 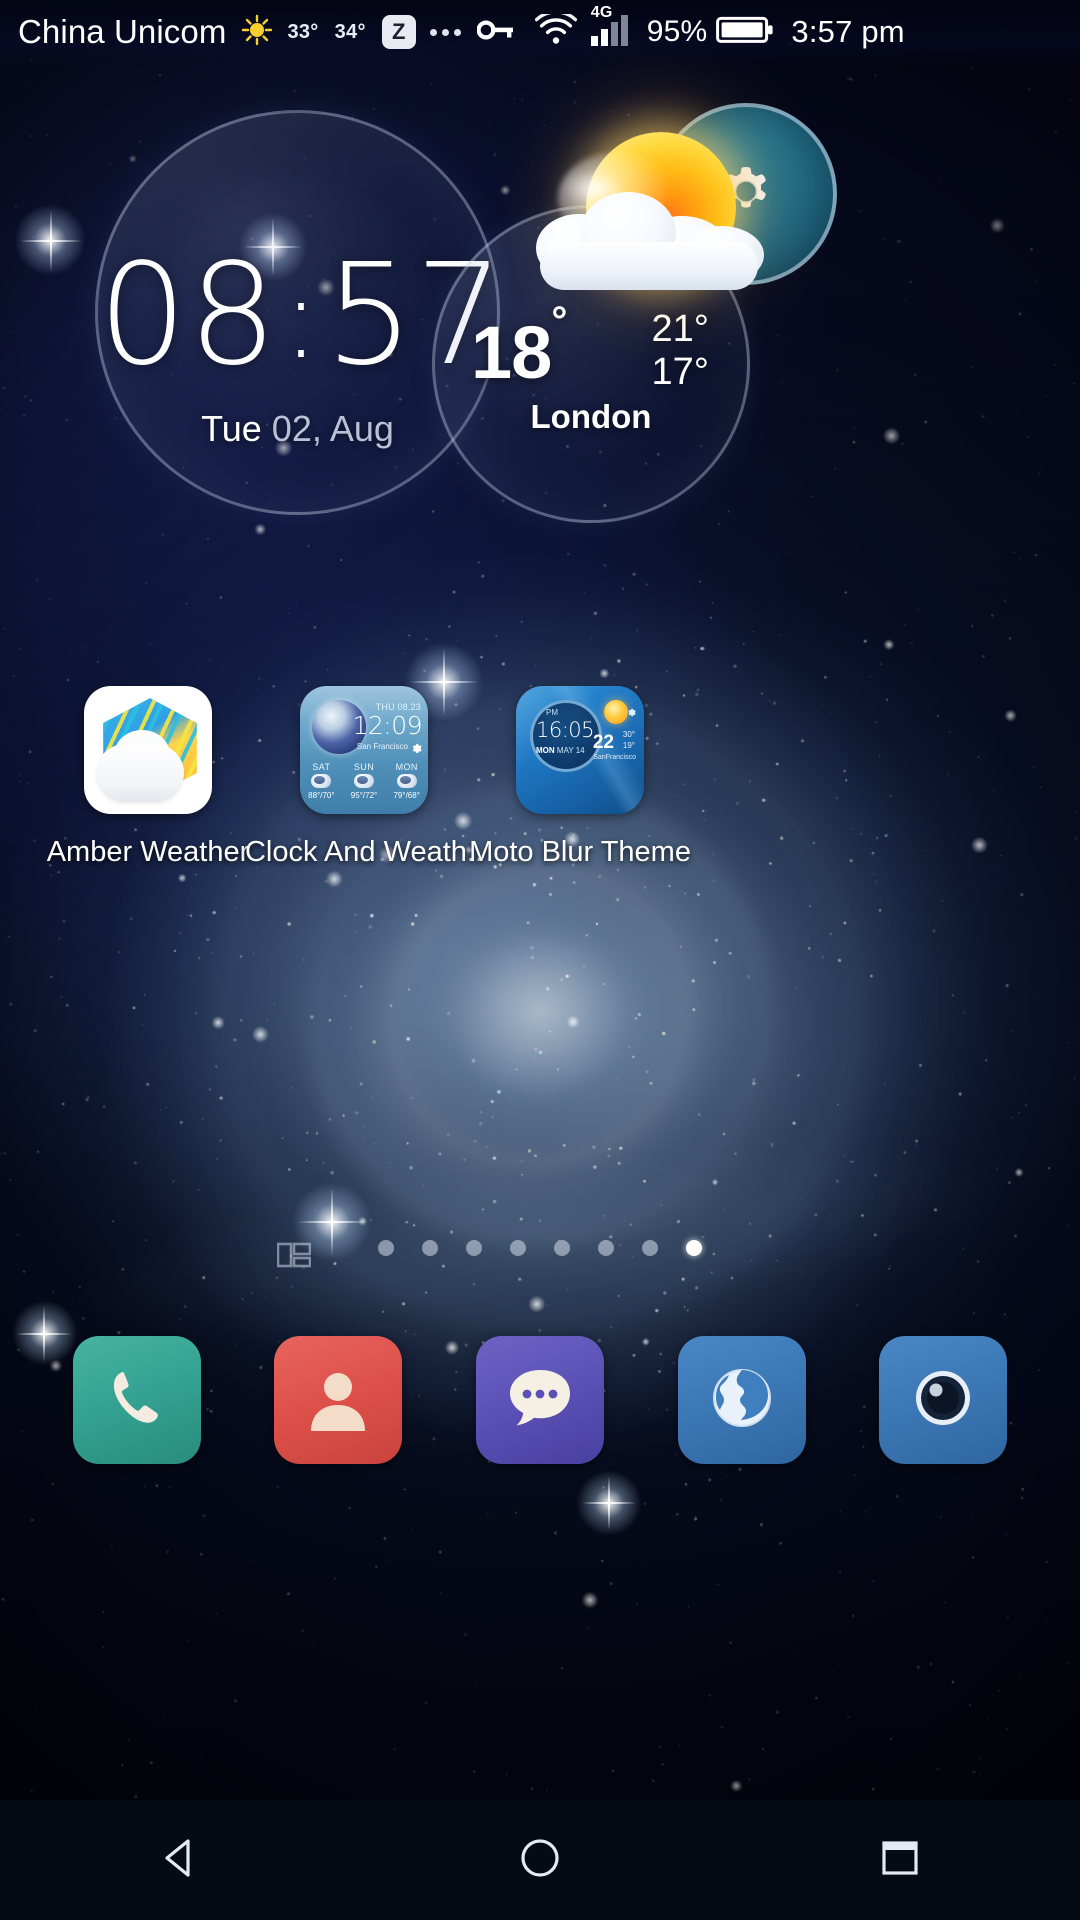 What do you see at coordinates (603, 742) in the screenshot?
I see `mb-temp: 22` at bounding box center [603, 742].